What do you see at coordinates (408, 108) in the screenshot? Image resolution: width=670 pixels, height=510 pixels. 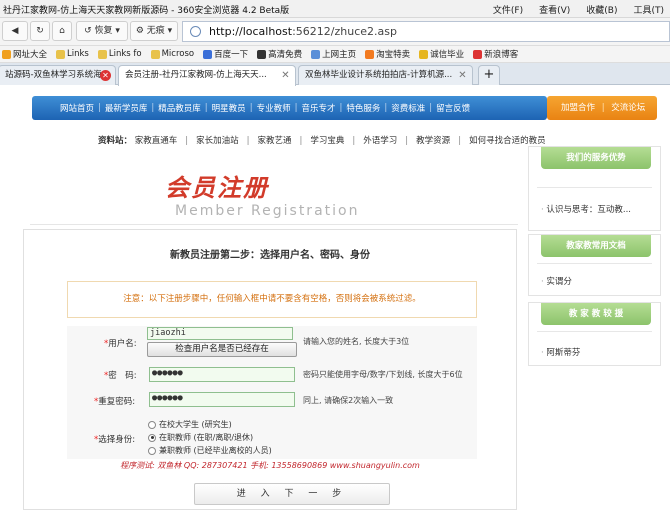 I see `main-nav-item: 资费标准` at bounding box center [408, 108].